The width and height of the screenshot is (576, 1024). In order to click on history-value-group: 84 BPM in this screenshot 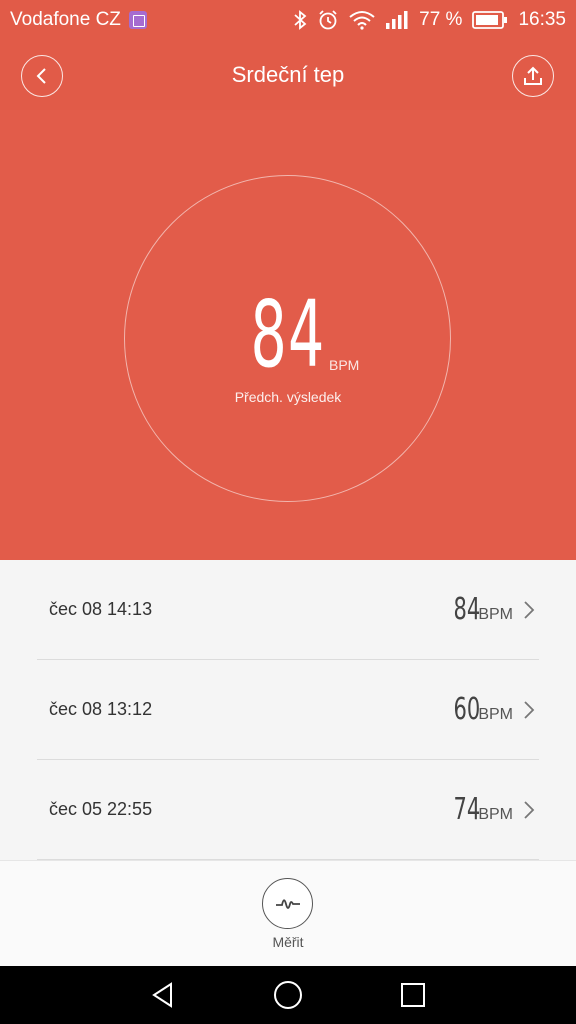, I will do `click(477, 609)`.